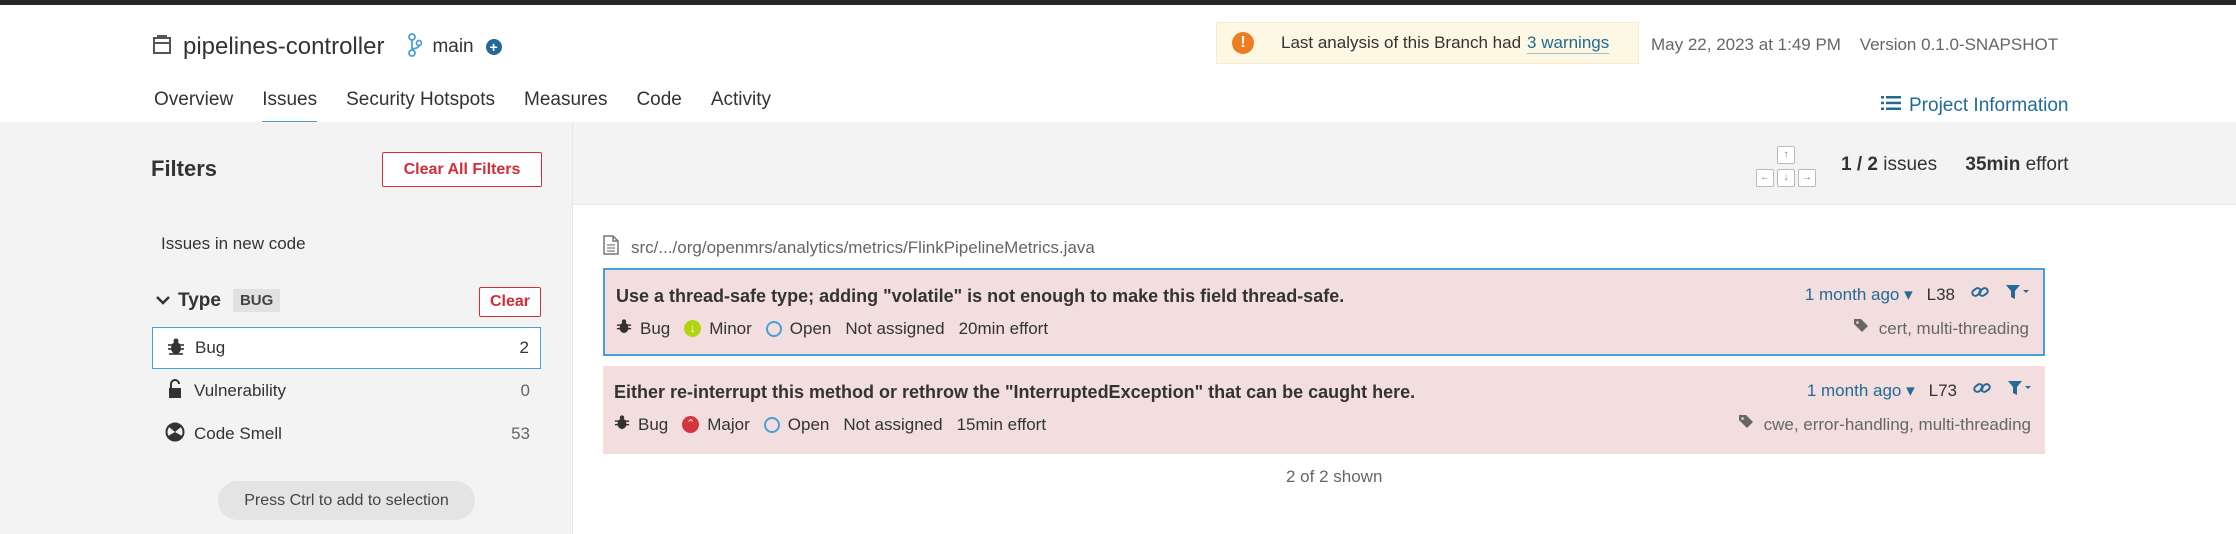  Describe the element at coordinates (1404, 163) in the screenshot. I see `issues-toolbar: ↑ ← ↓ → 1 / 2 issues 35min effort` at that location.